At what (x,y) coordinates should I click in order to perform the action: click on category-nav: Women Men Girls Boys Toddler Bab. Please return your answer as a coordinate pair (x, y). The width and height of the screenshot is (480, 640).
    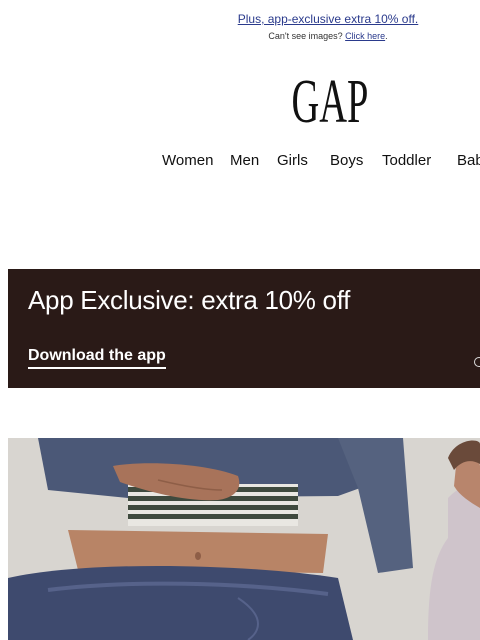
    Looking at the image, I should click on (240, 164).